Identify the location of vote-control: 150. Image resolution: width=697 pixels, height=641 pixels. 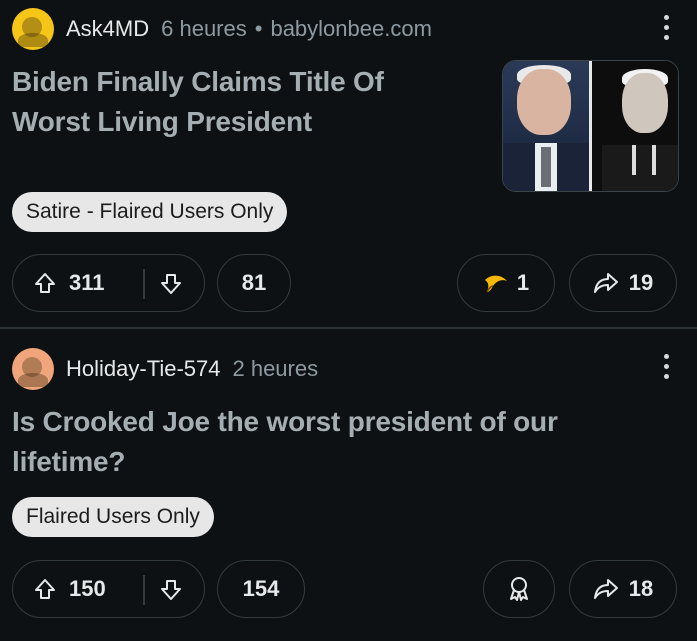
(108, 589).